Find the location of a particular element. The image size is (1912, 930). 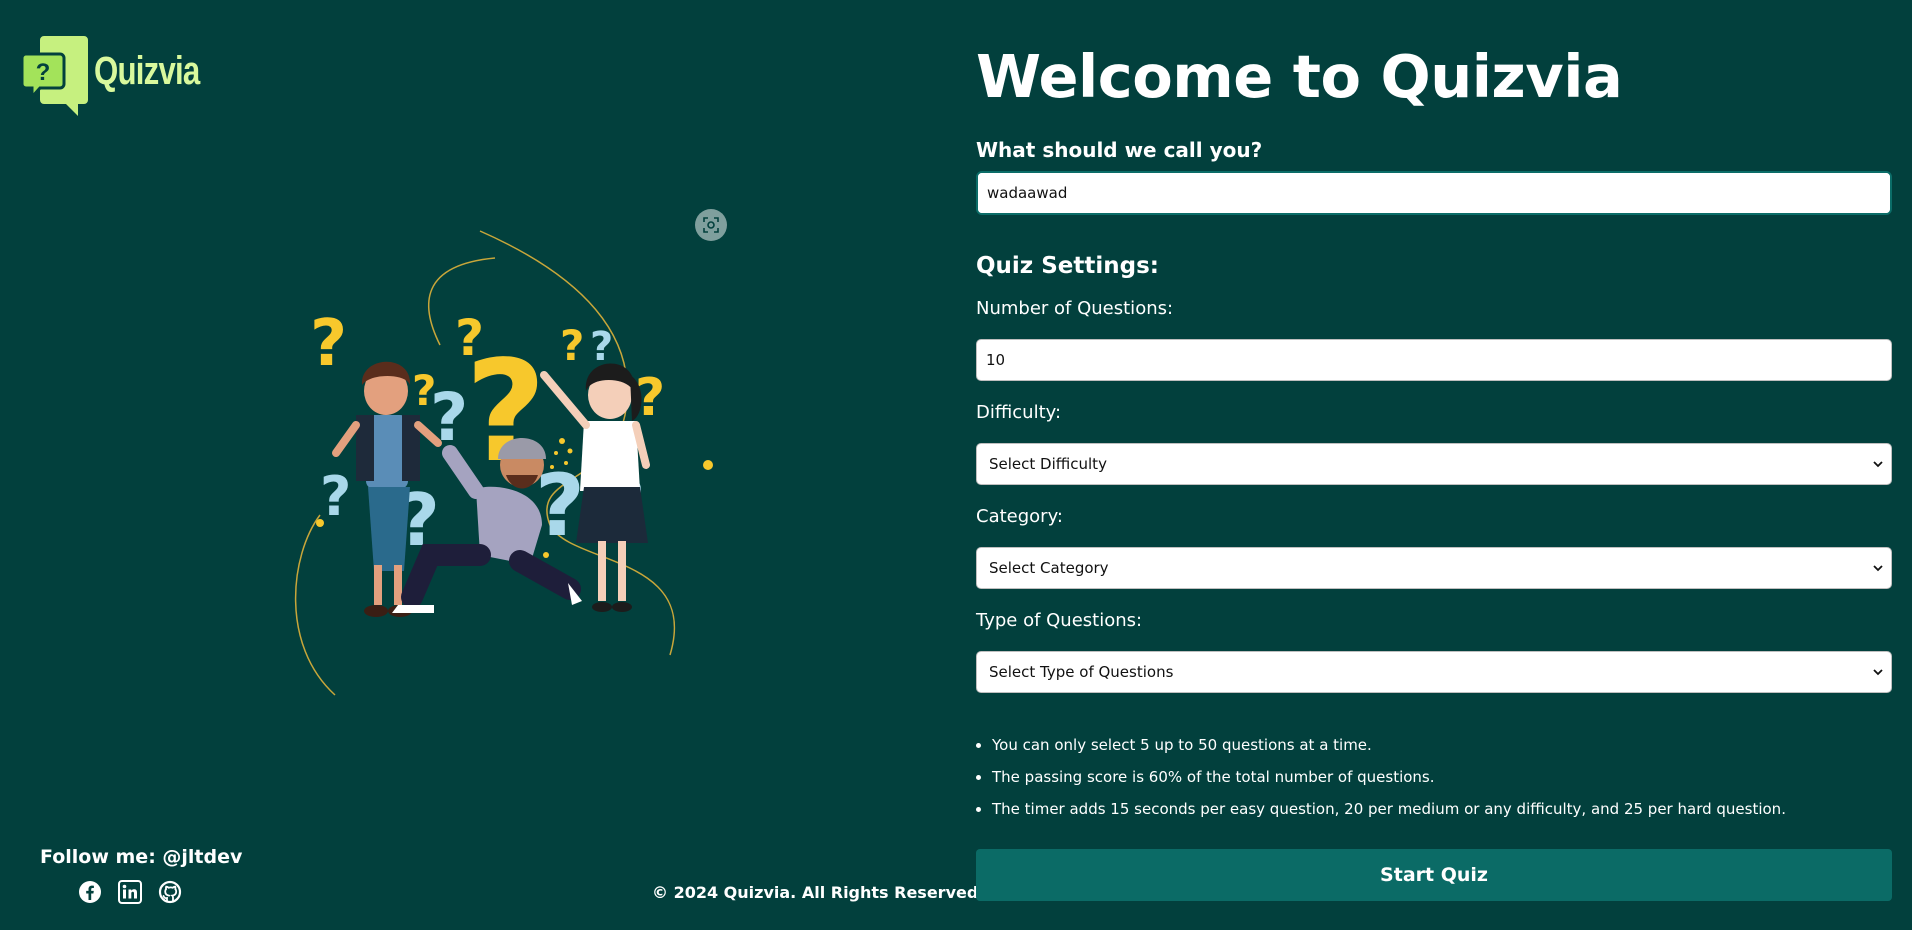

question-type-select-value: Select Type of Questions is located at coordinates (1081, 672).